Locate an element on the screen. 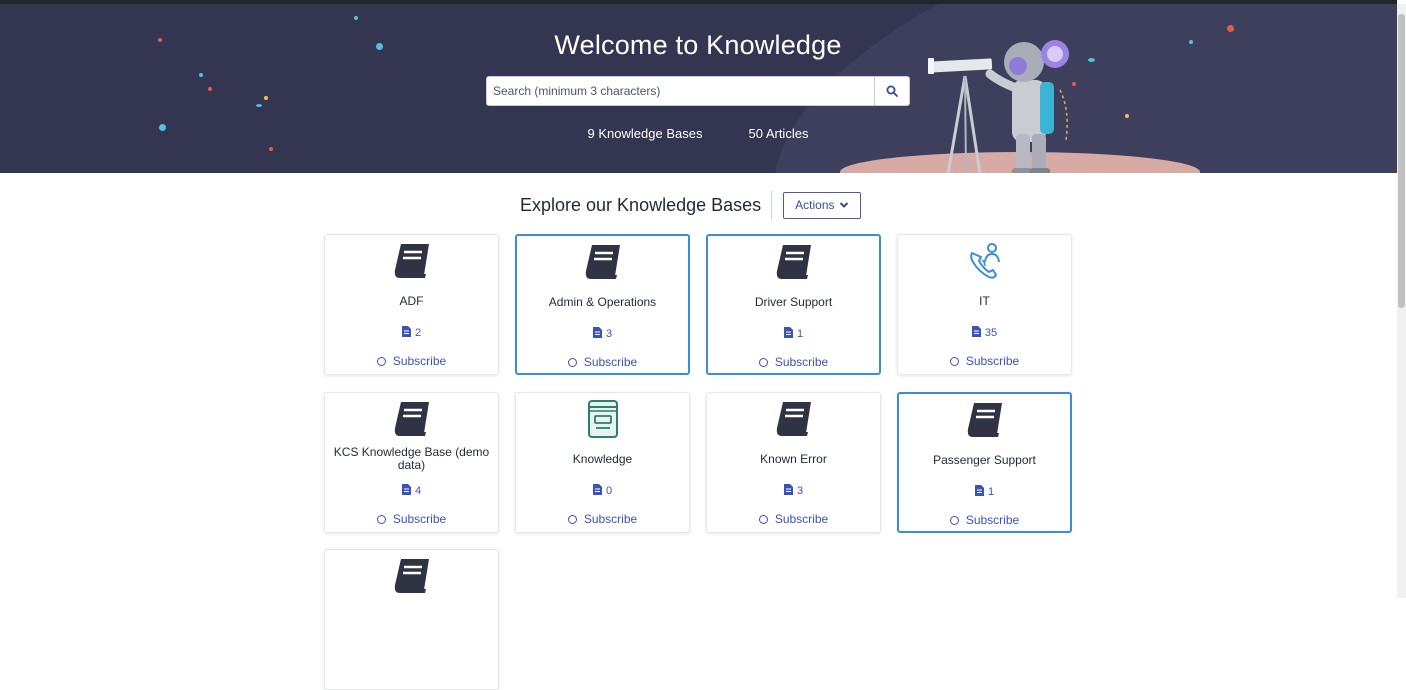  article-count: 35 is located at coordinates (984, 333).